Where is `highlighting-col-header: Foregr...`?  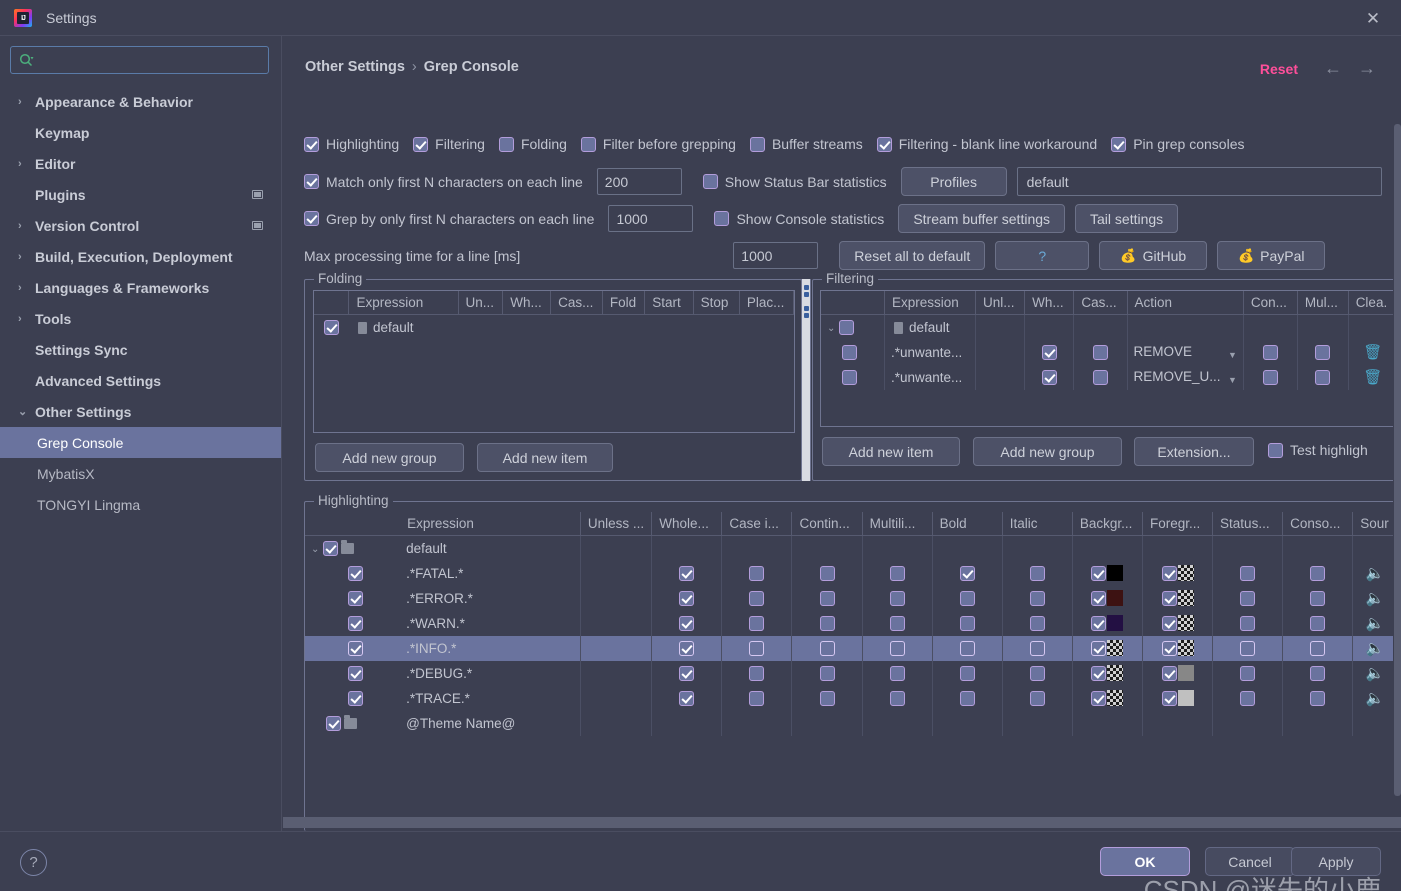
highlighting-col-header: Foregr... is located at coordinates (1178, 524).